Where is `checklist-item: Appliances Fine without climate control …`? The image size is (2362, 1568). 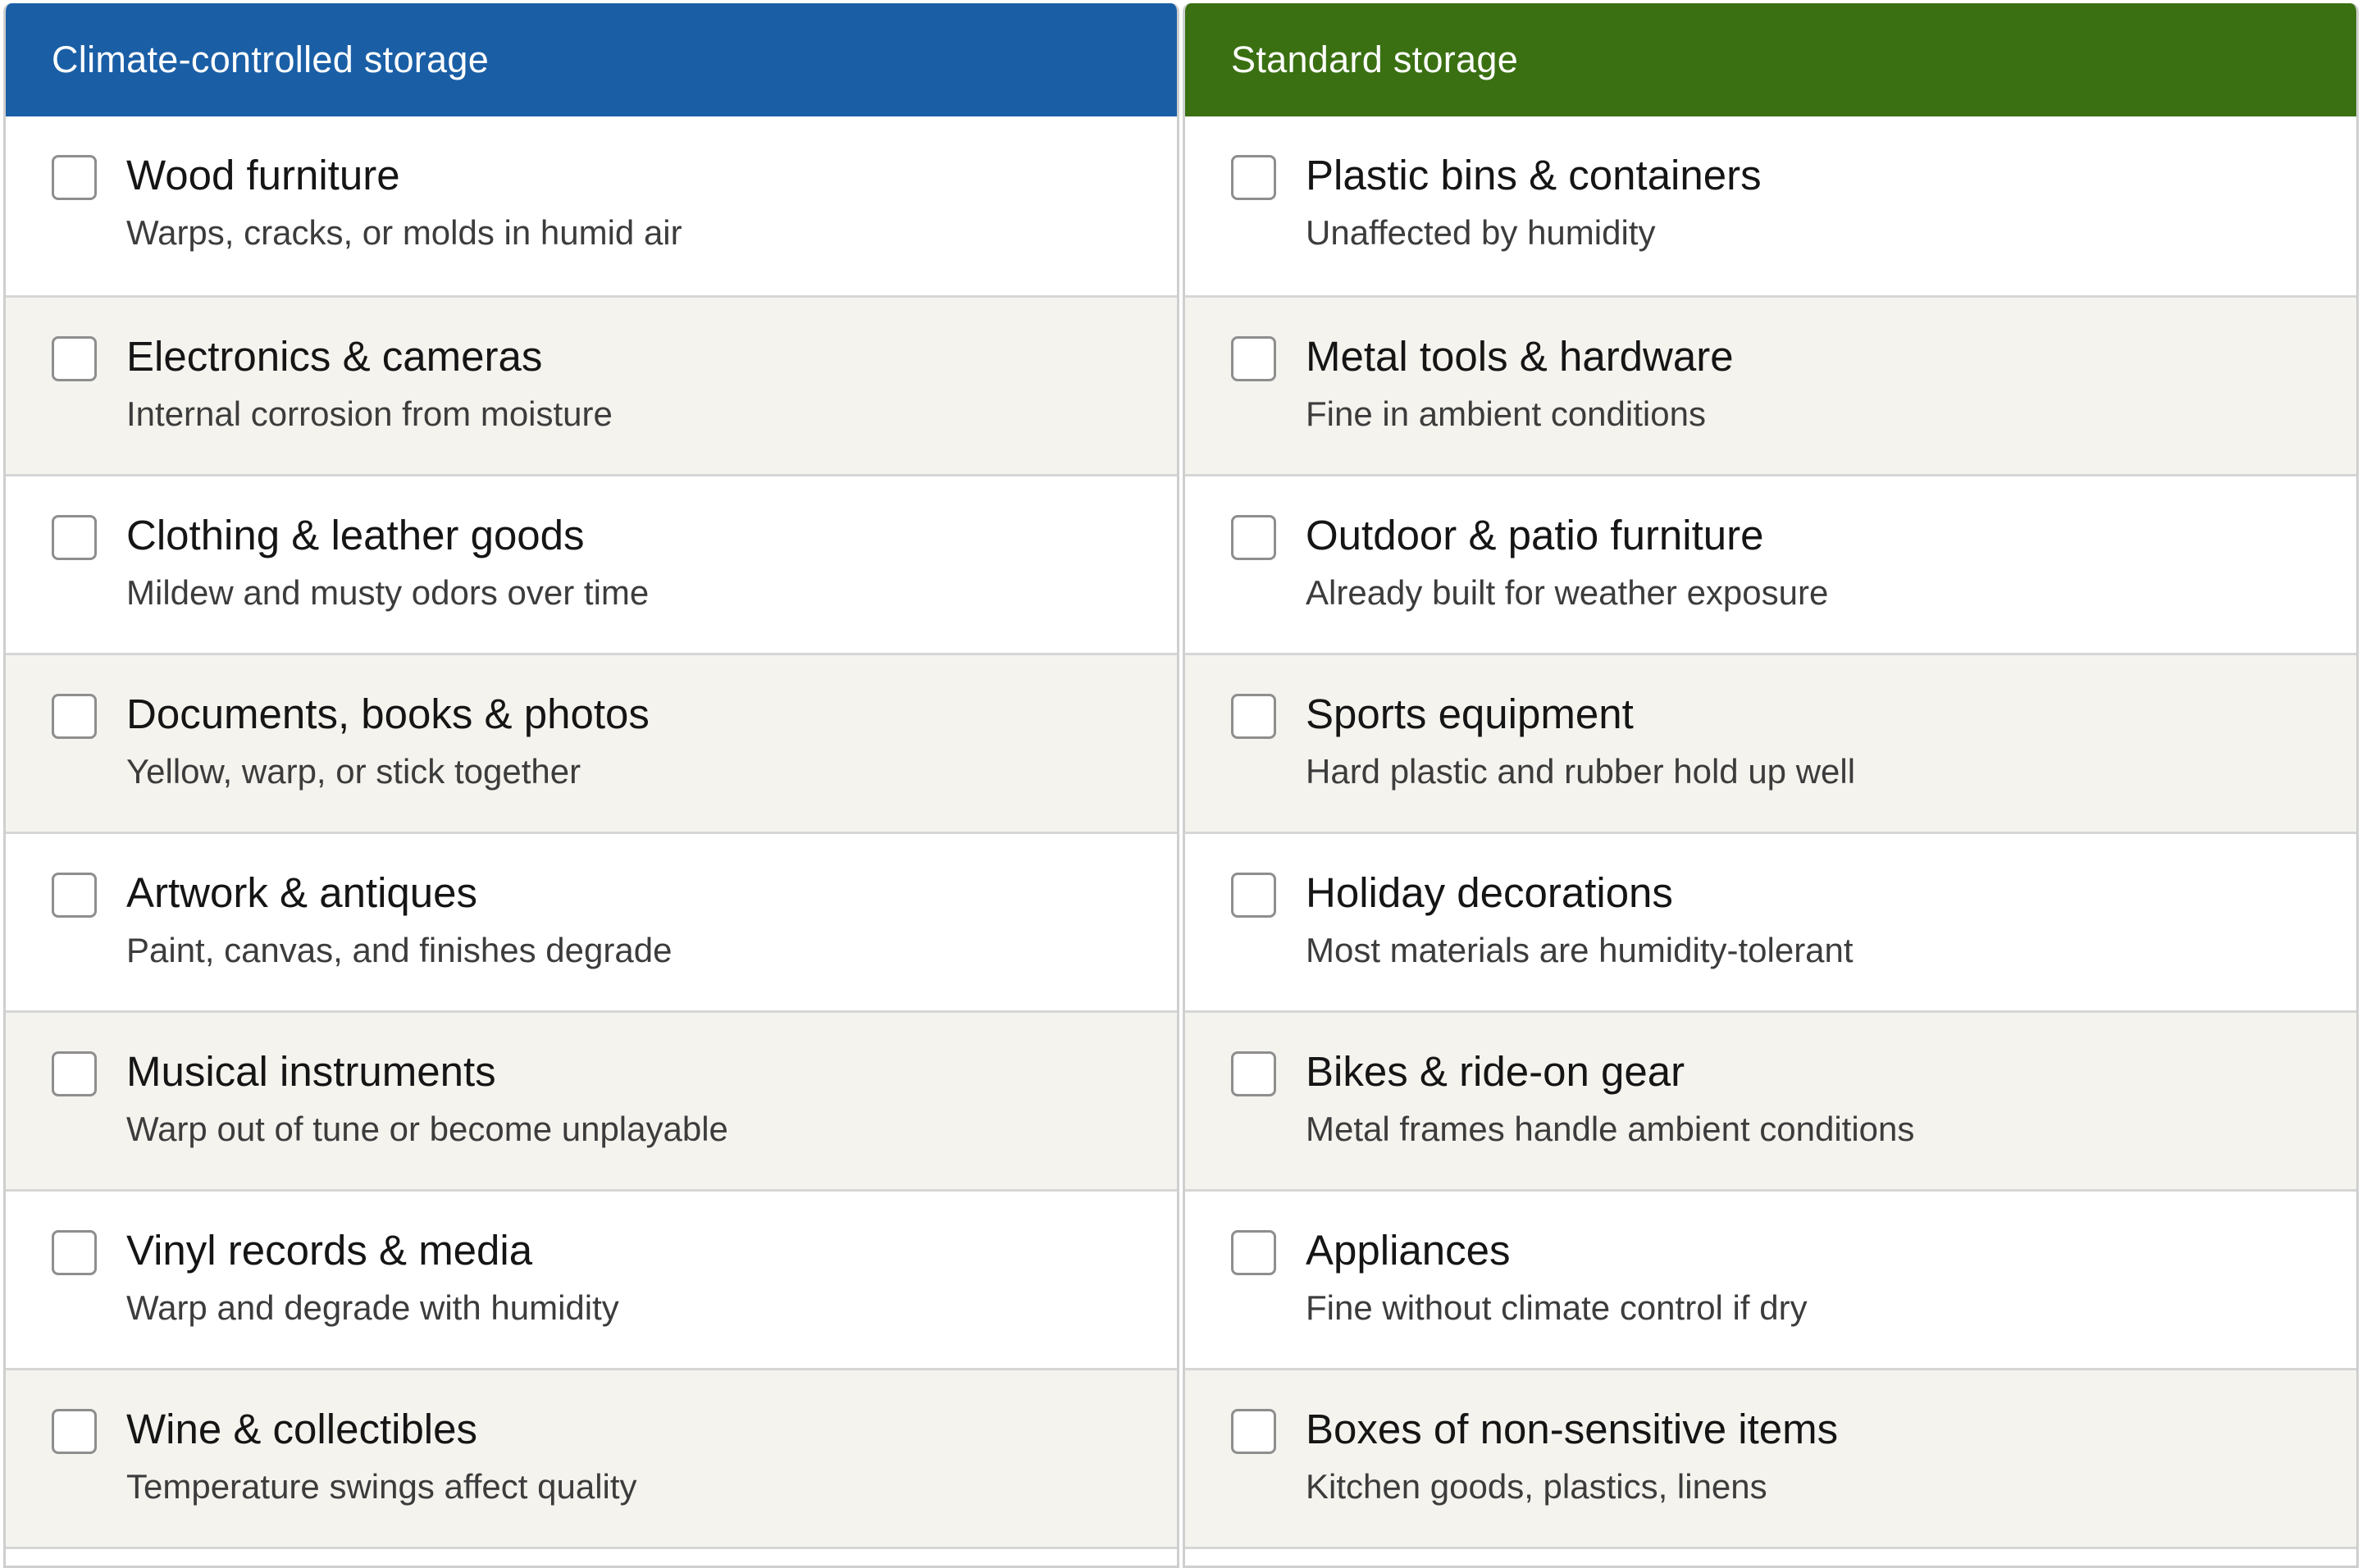
checklist-item: Appliances Fine without climate control … is located at coordinates (1771, 1279).